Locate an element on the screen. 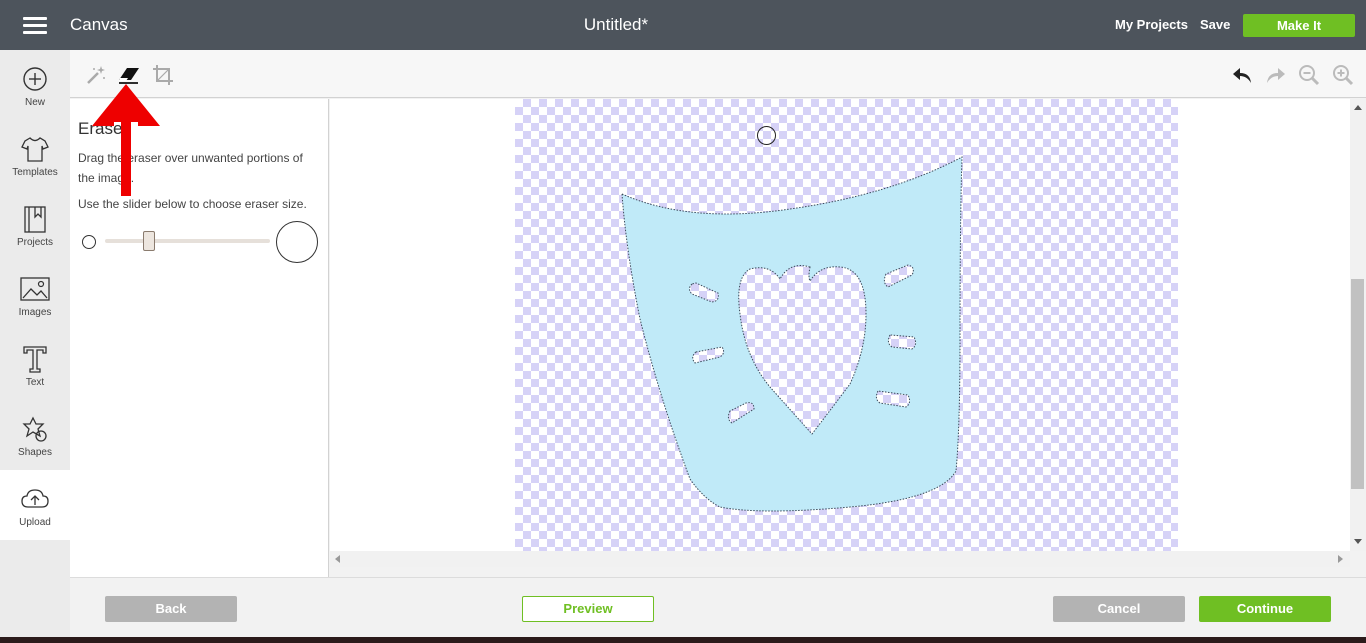  plus-circle-icon is located at coordinates (35, 79).